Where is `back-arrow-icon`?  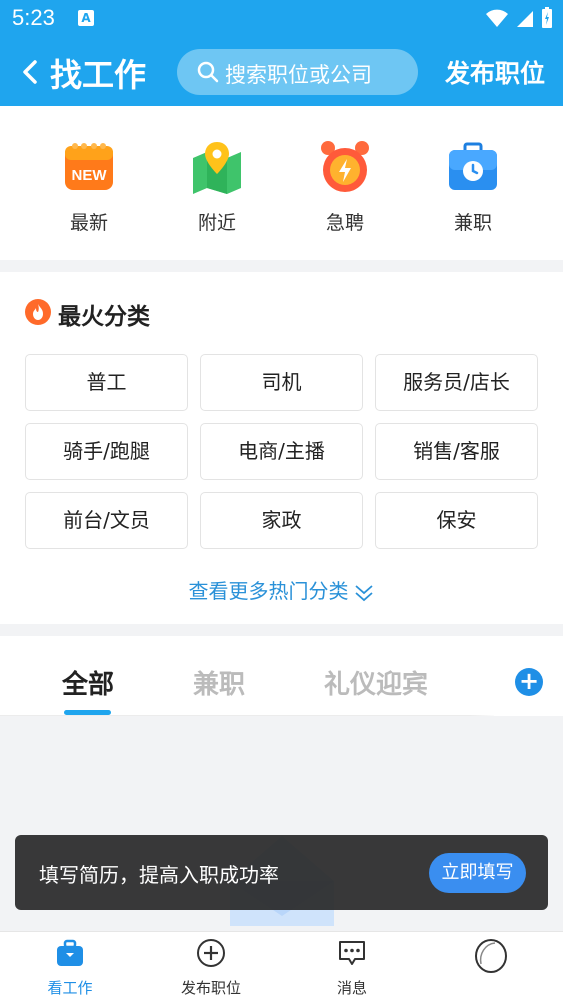 back-arrow-icon is located at coordinates (31, 72).